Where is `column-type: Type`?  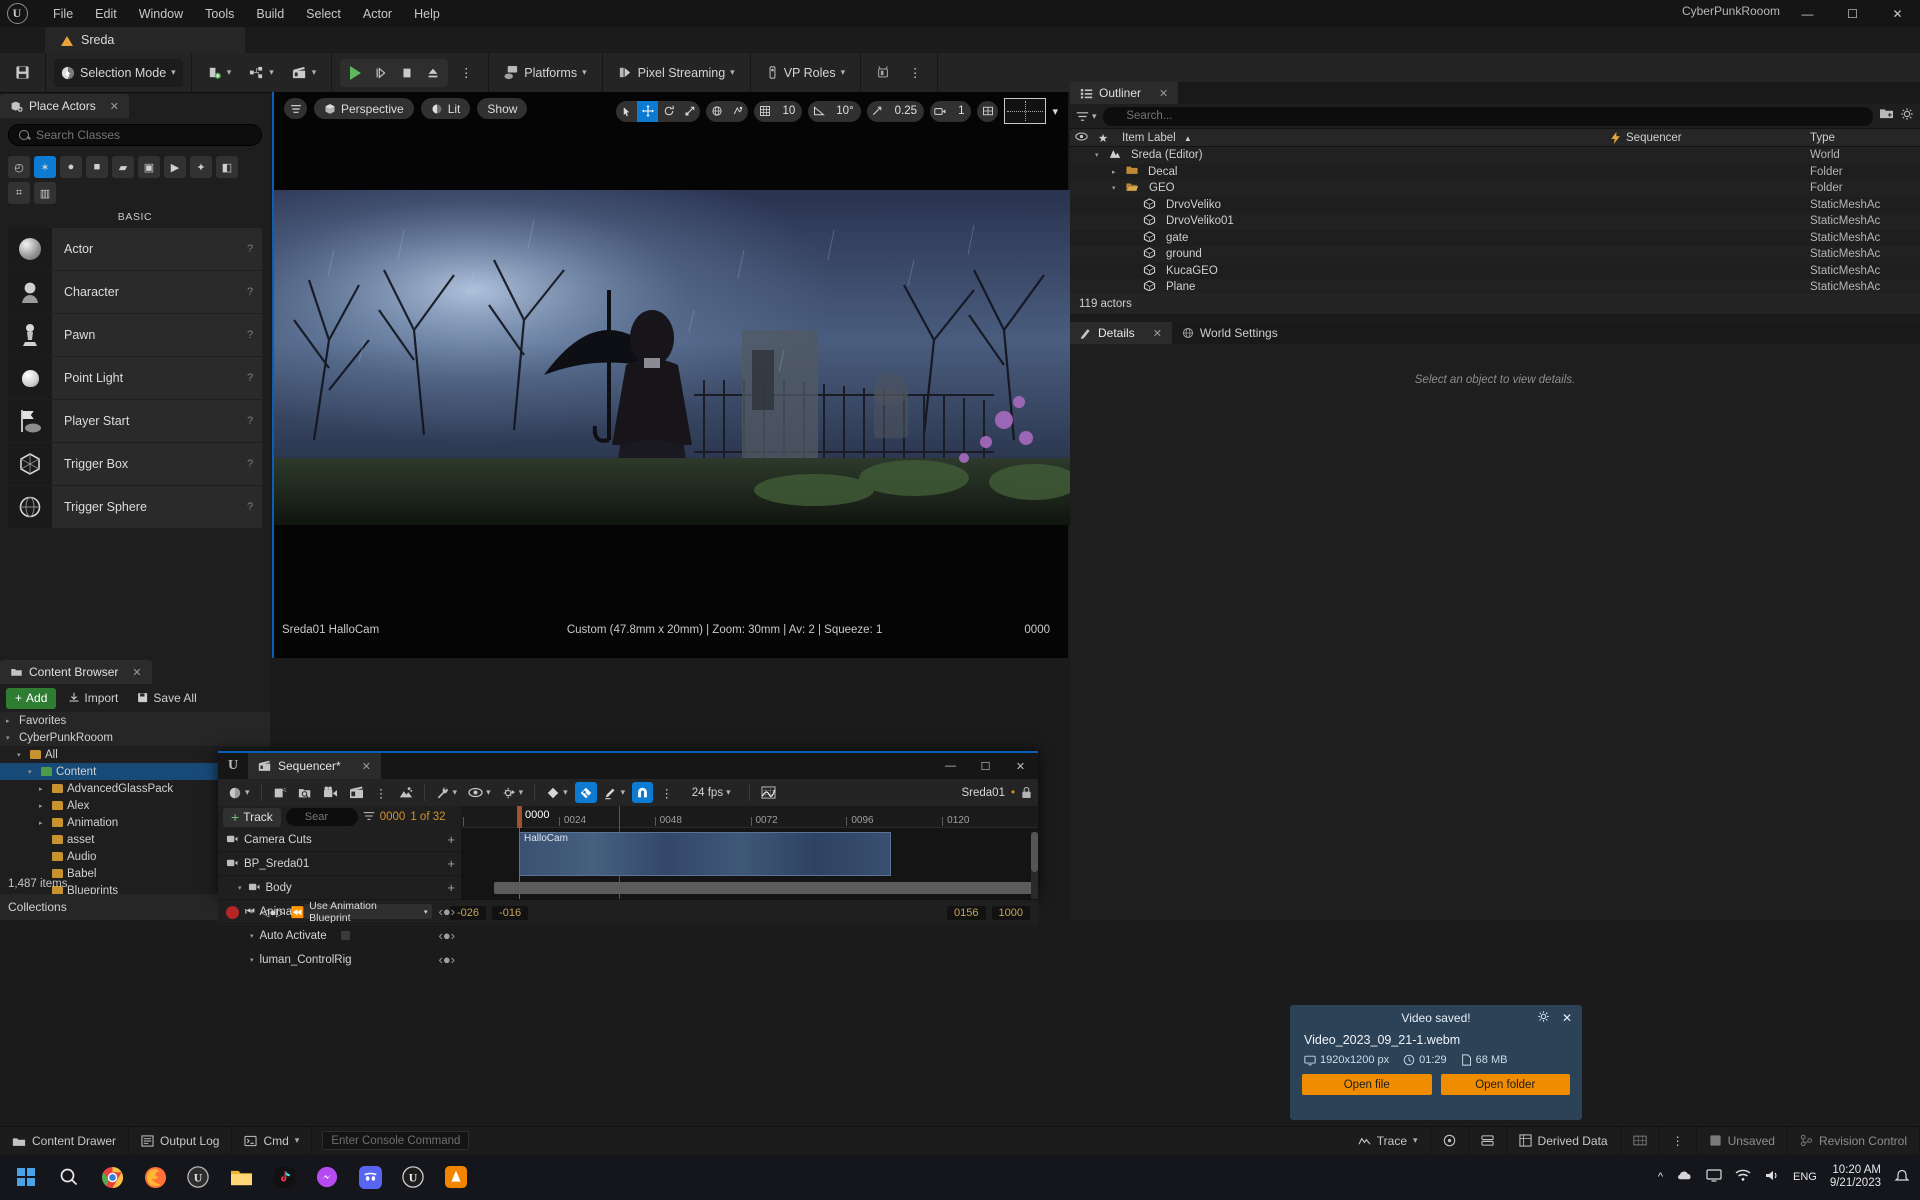 column-type: Type is located at coordinates (1865, 138).